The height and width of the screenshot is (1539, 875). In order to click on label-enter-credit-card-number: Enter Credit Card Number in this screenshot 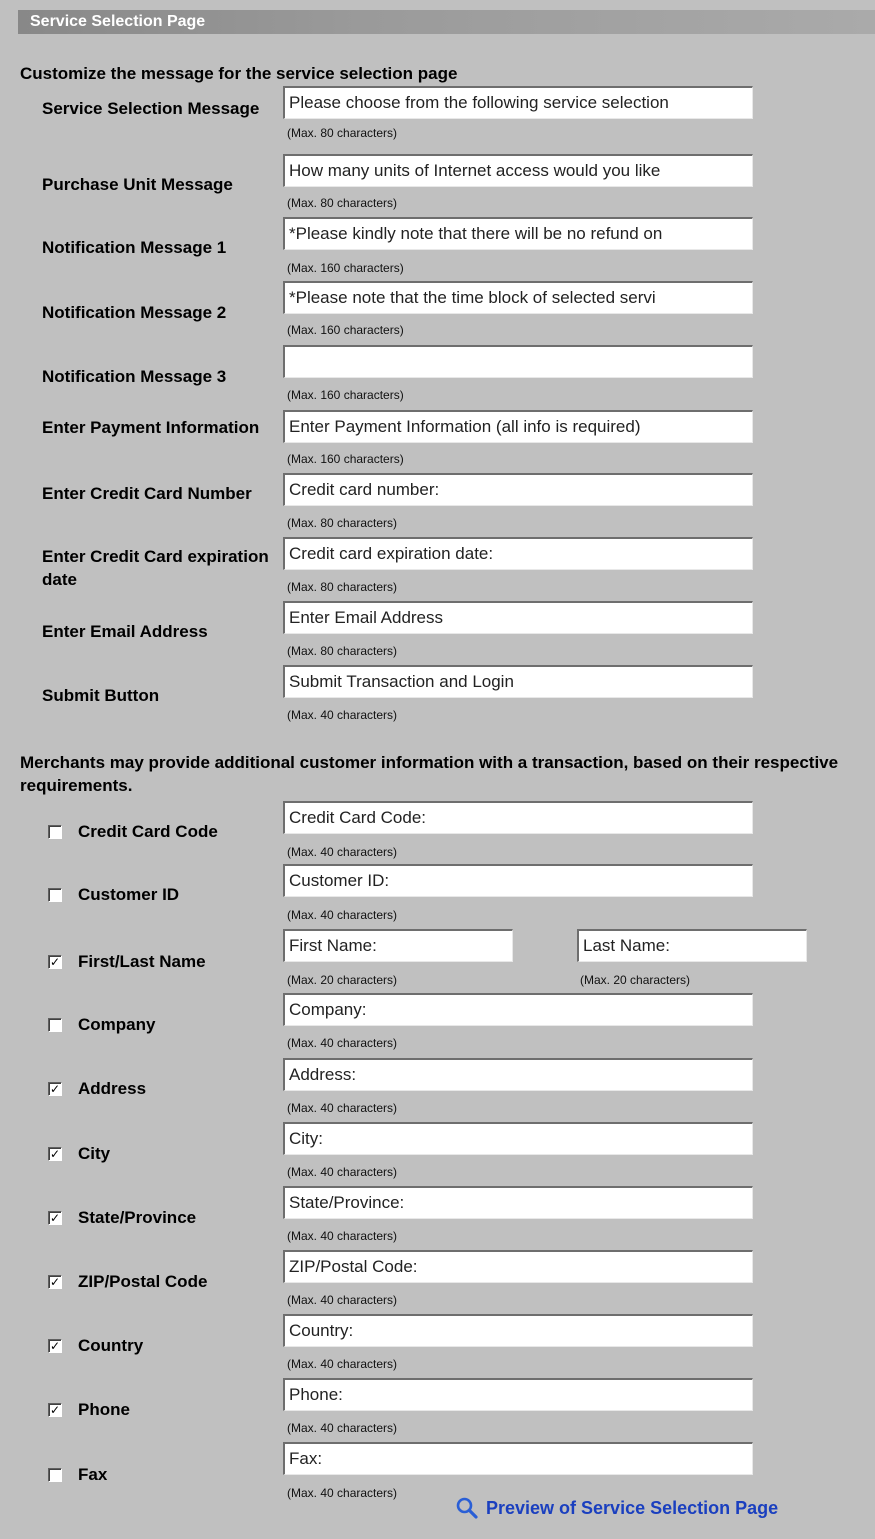, I will do `click(147, 493)`.